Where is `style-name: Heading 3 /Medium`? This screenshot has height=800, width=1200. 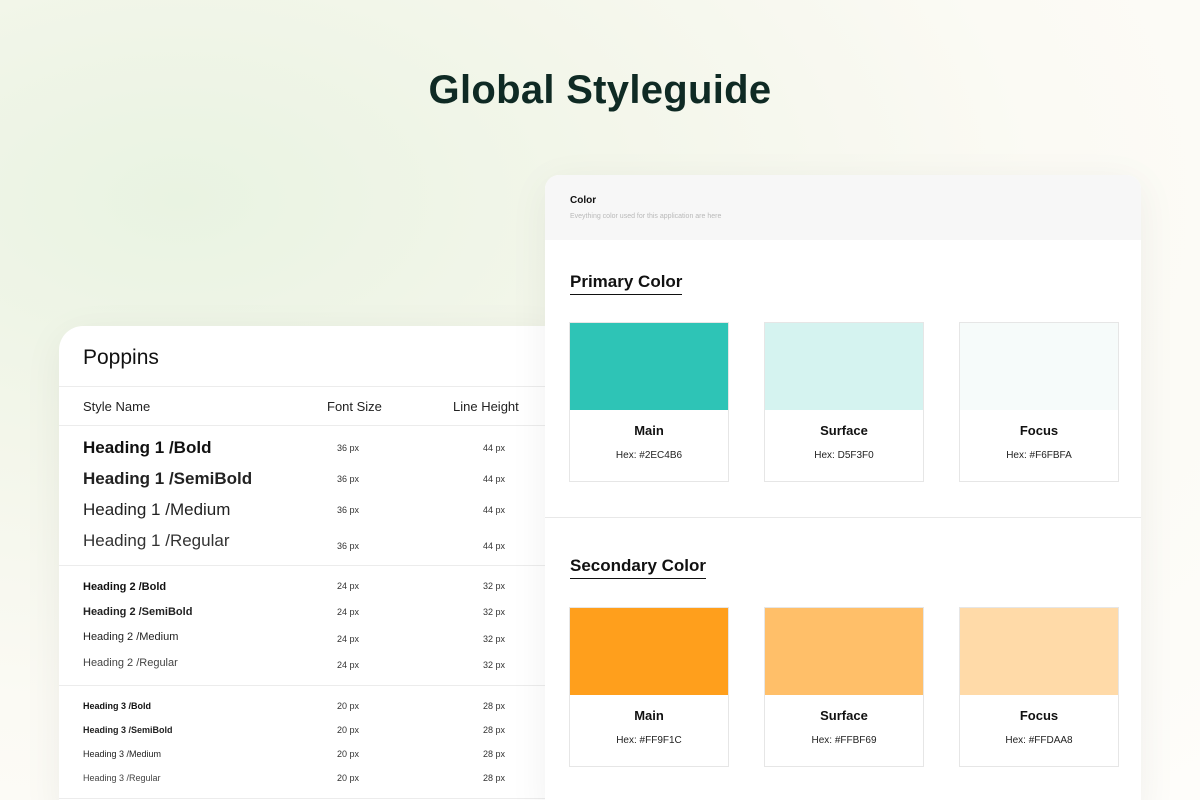 style-name: Heading 3 /Medium is located at coordinates (122, 754).